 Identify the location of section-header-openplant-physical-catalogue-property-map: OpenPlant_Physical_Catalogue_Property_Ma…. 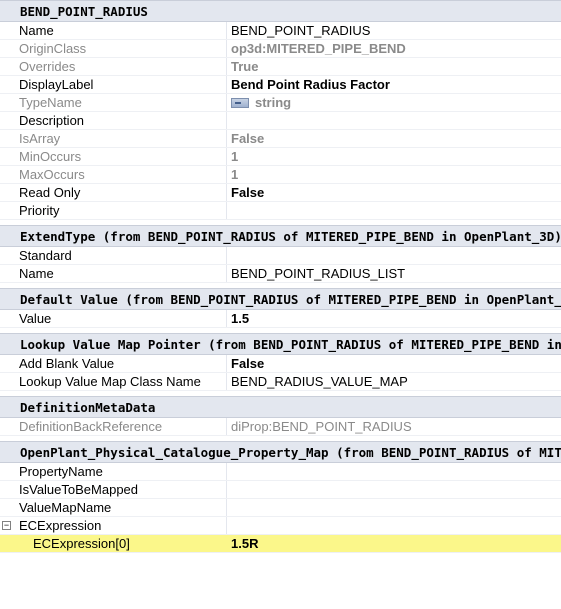
(280, 452).